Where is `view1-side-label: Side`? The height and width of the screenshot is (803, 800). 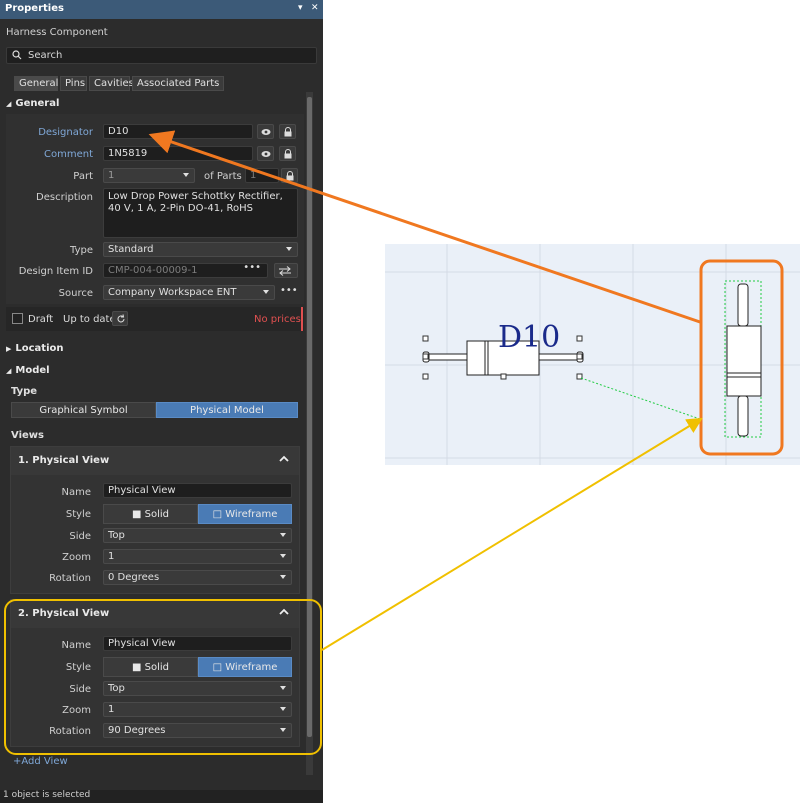 view1-side-label: Side is located at coordinates (80, 536).